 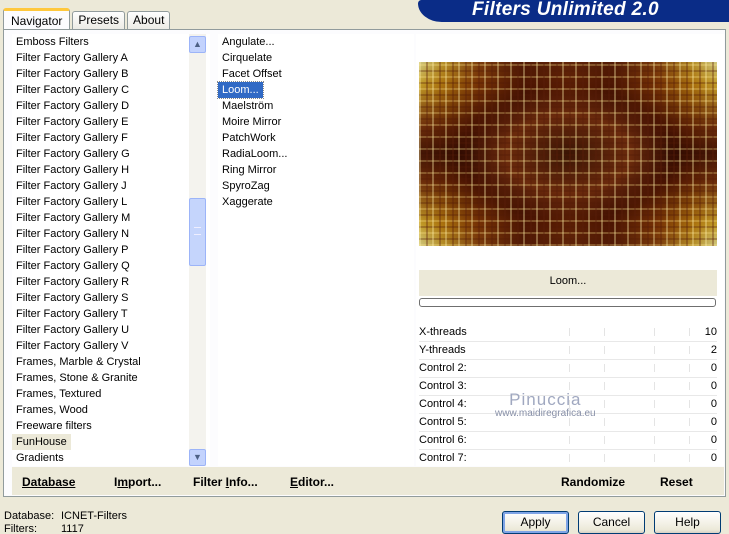 What do you see at coordinates (568, 369) in the screenshot?
I see `param-slider: Control 2: 0` at bounding box center [568, 369].